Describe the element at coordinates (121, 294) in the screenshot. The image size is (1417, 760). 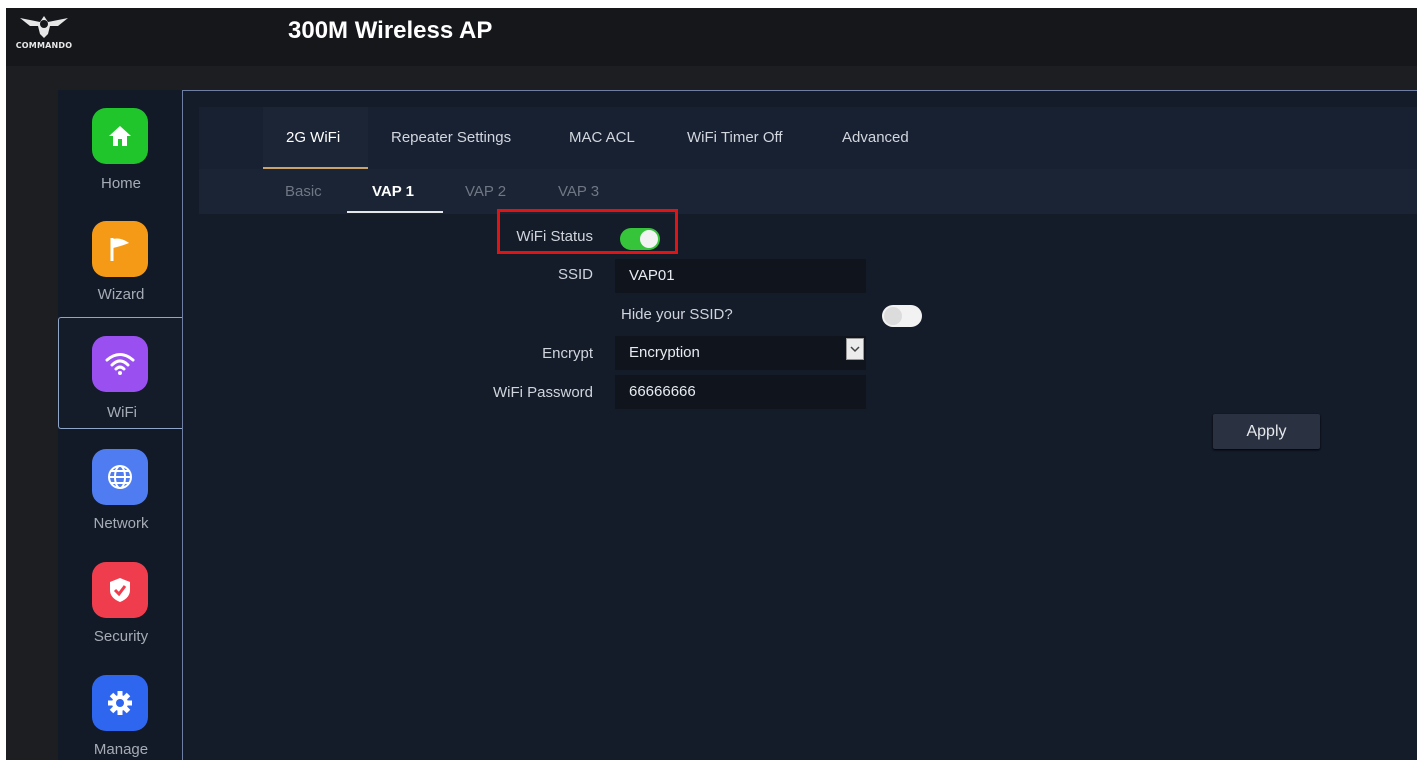
I see `sidebar-item-label: Wizard` at that location.